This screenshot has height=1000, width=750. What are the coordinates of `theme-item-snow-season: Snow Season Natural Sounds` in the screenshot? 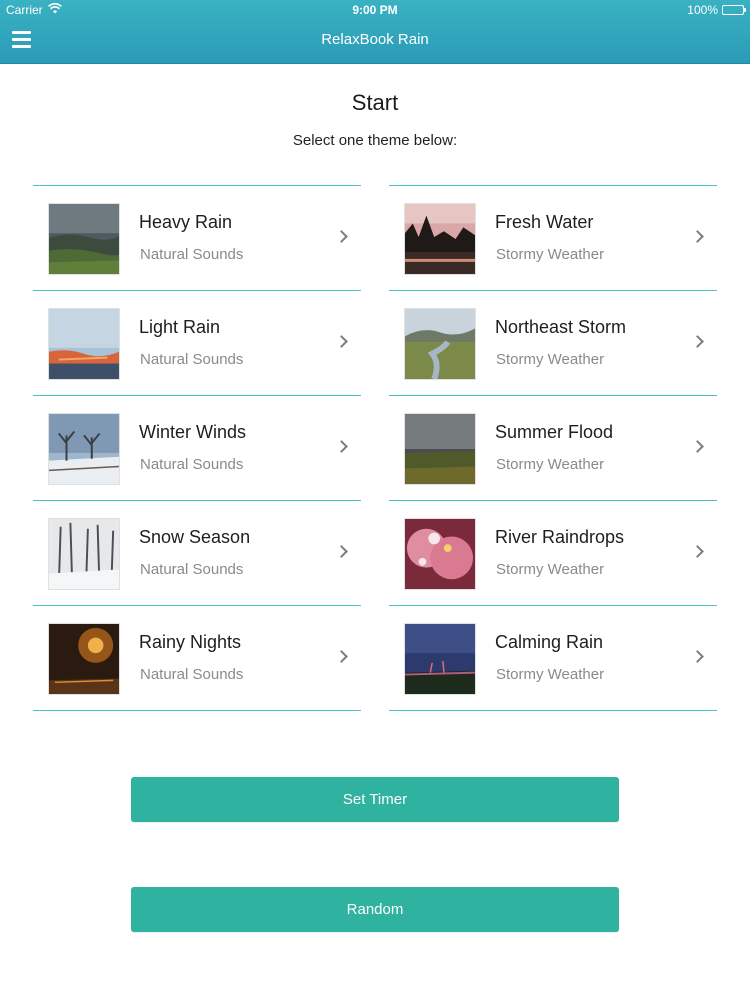 It's located at (197, 553).